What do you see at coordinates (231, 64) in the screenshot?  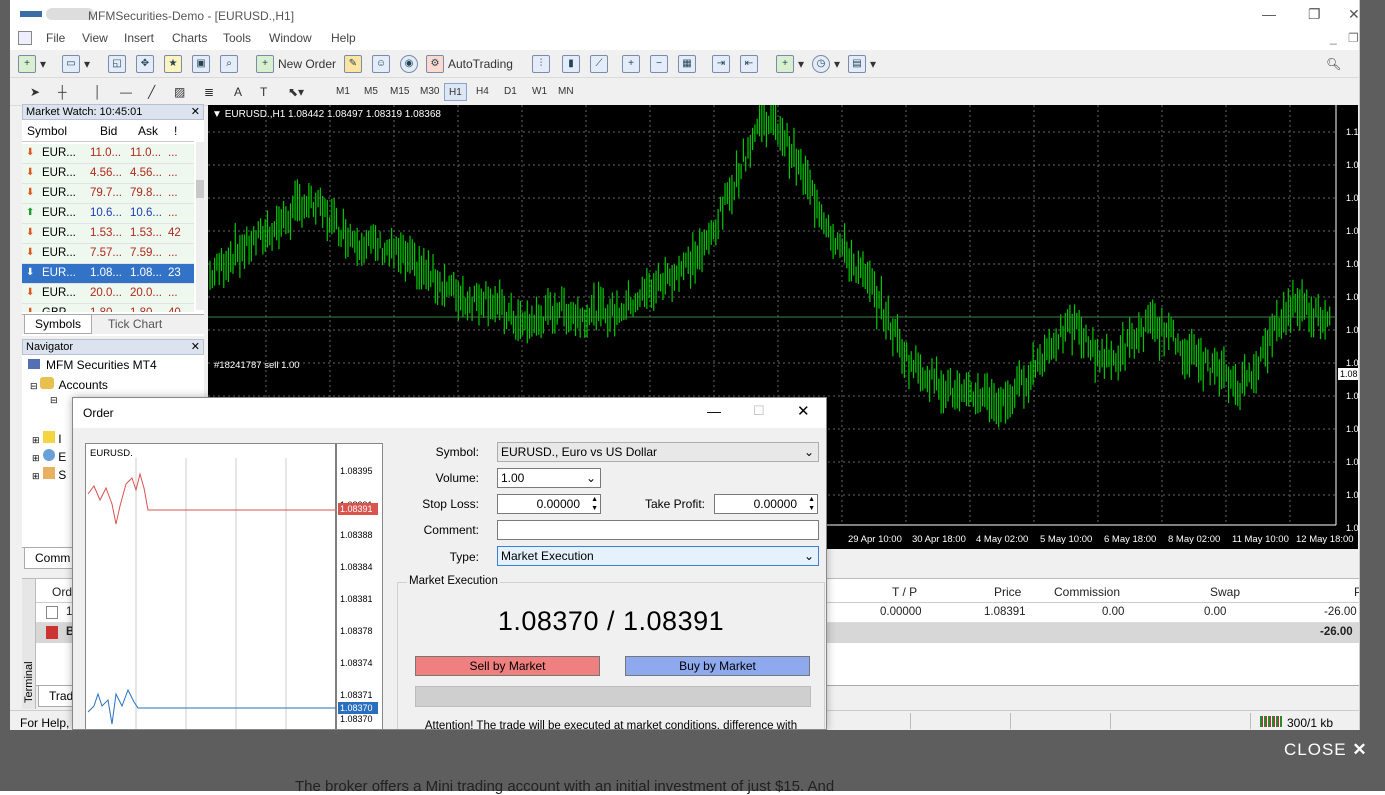 I see `tester-icon: ⌕` at bounding box center [231, 64].